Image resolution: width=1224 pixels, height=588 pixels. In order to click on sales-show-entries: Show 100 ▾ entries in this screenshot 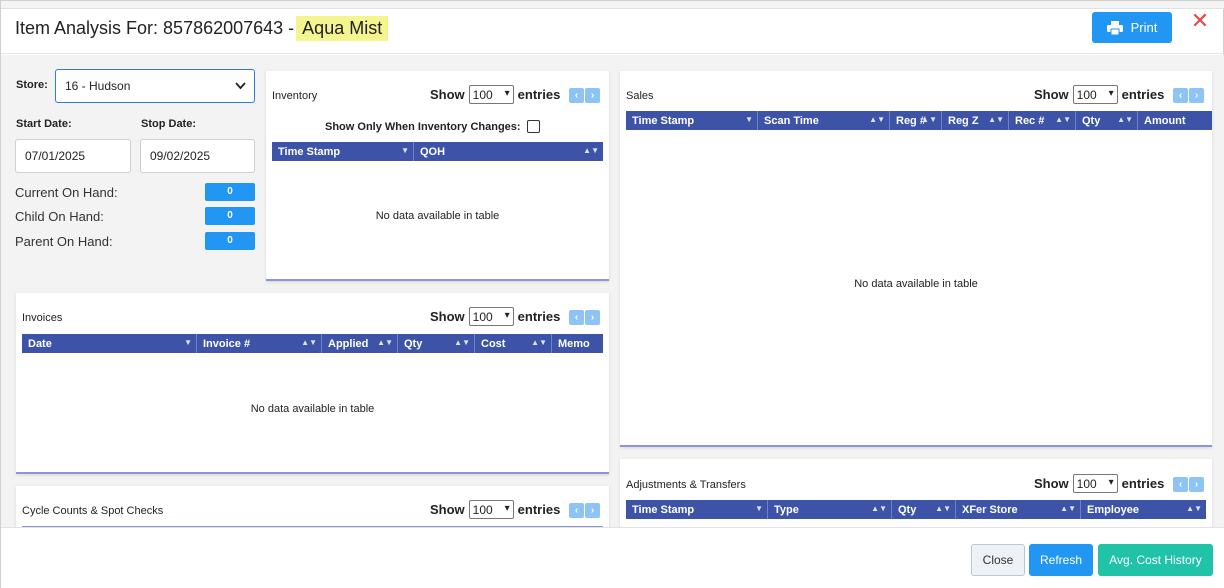, I will do `click(1099, 94)`.